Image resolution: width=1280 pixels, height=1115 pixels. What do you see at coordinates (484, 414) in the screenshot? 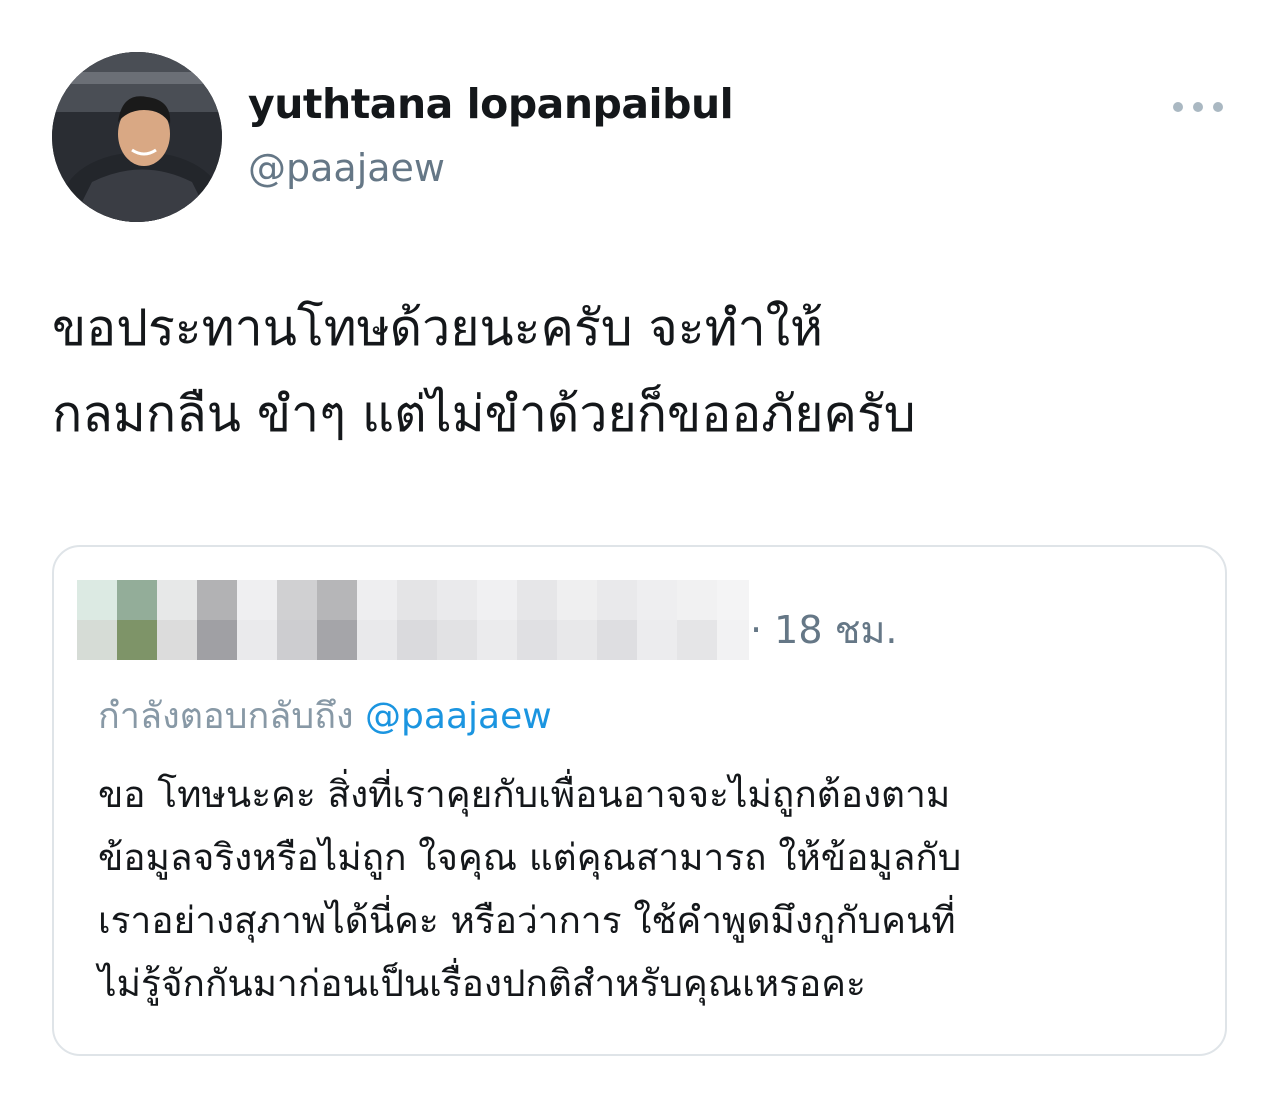
I see `tweet-text-line: กลมกลืน ขำๆ แต่ไม่ขำด้วยก็ขออภัยครับ` at bounding box center [484, 414].